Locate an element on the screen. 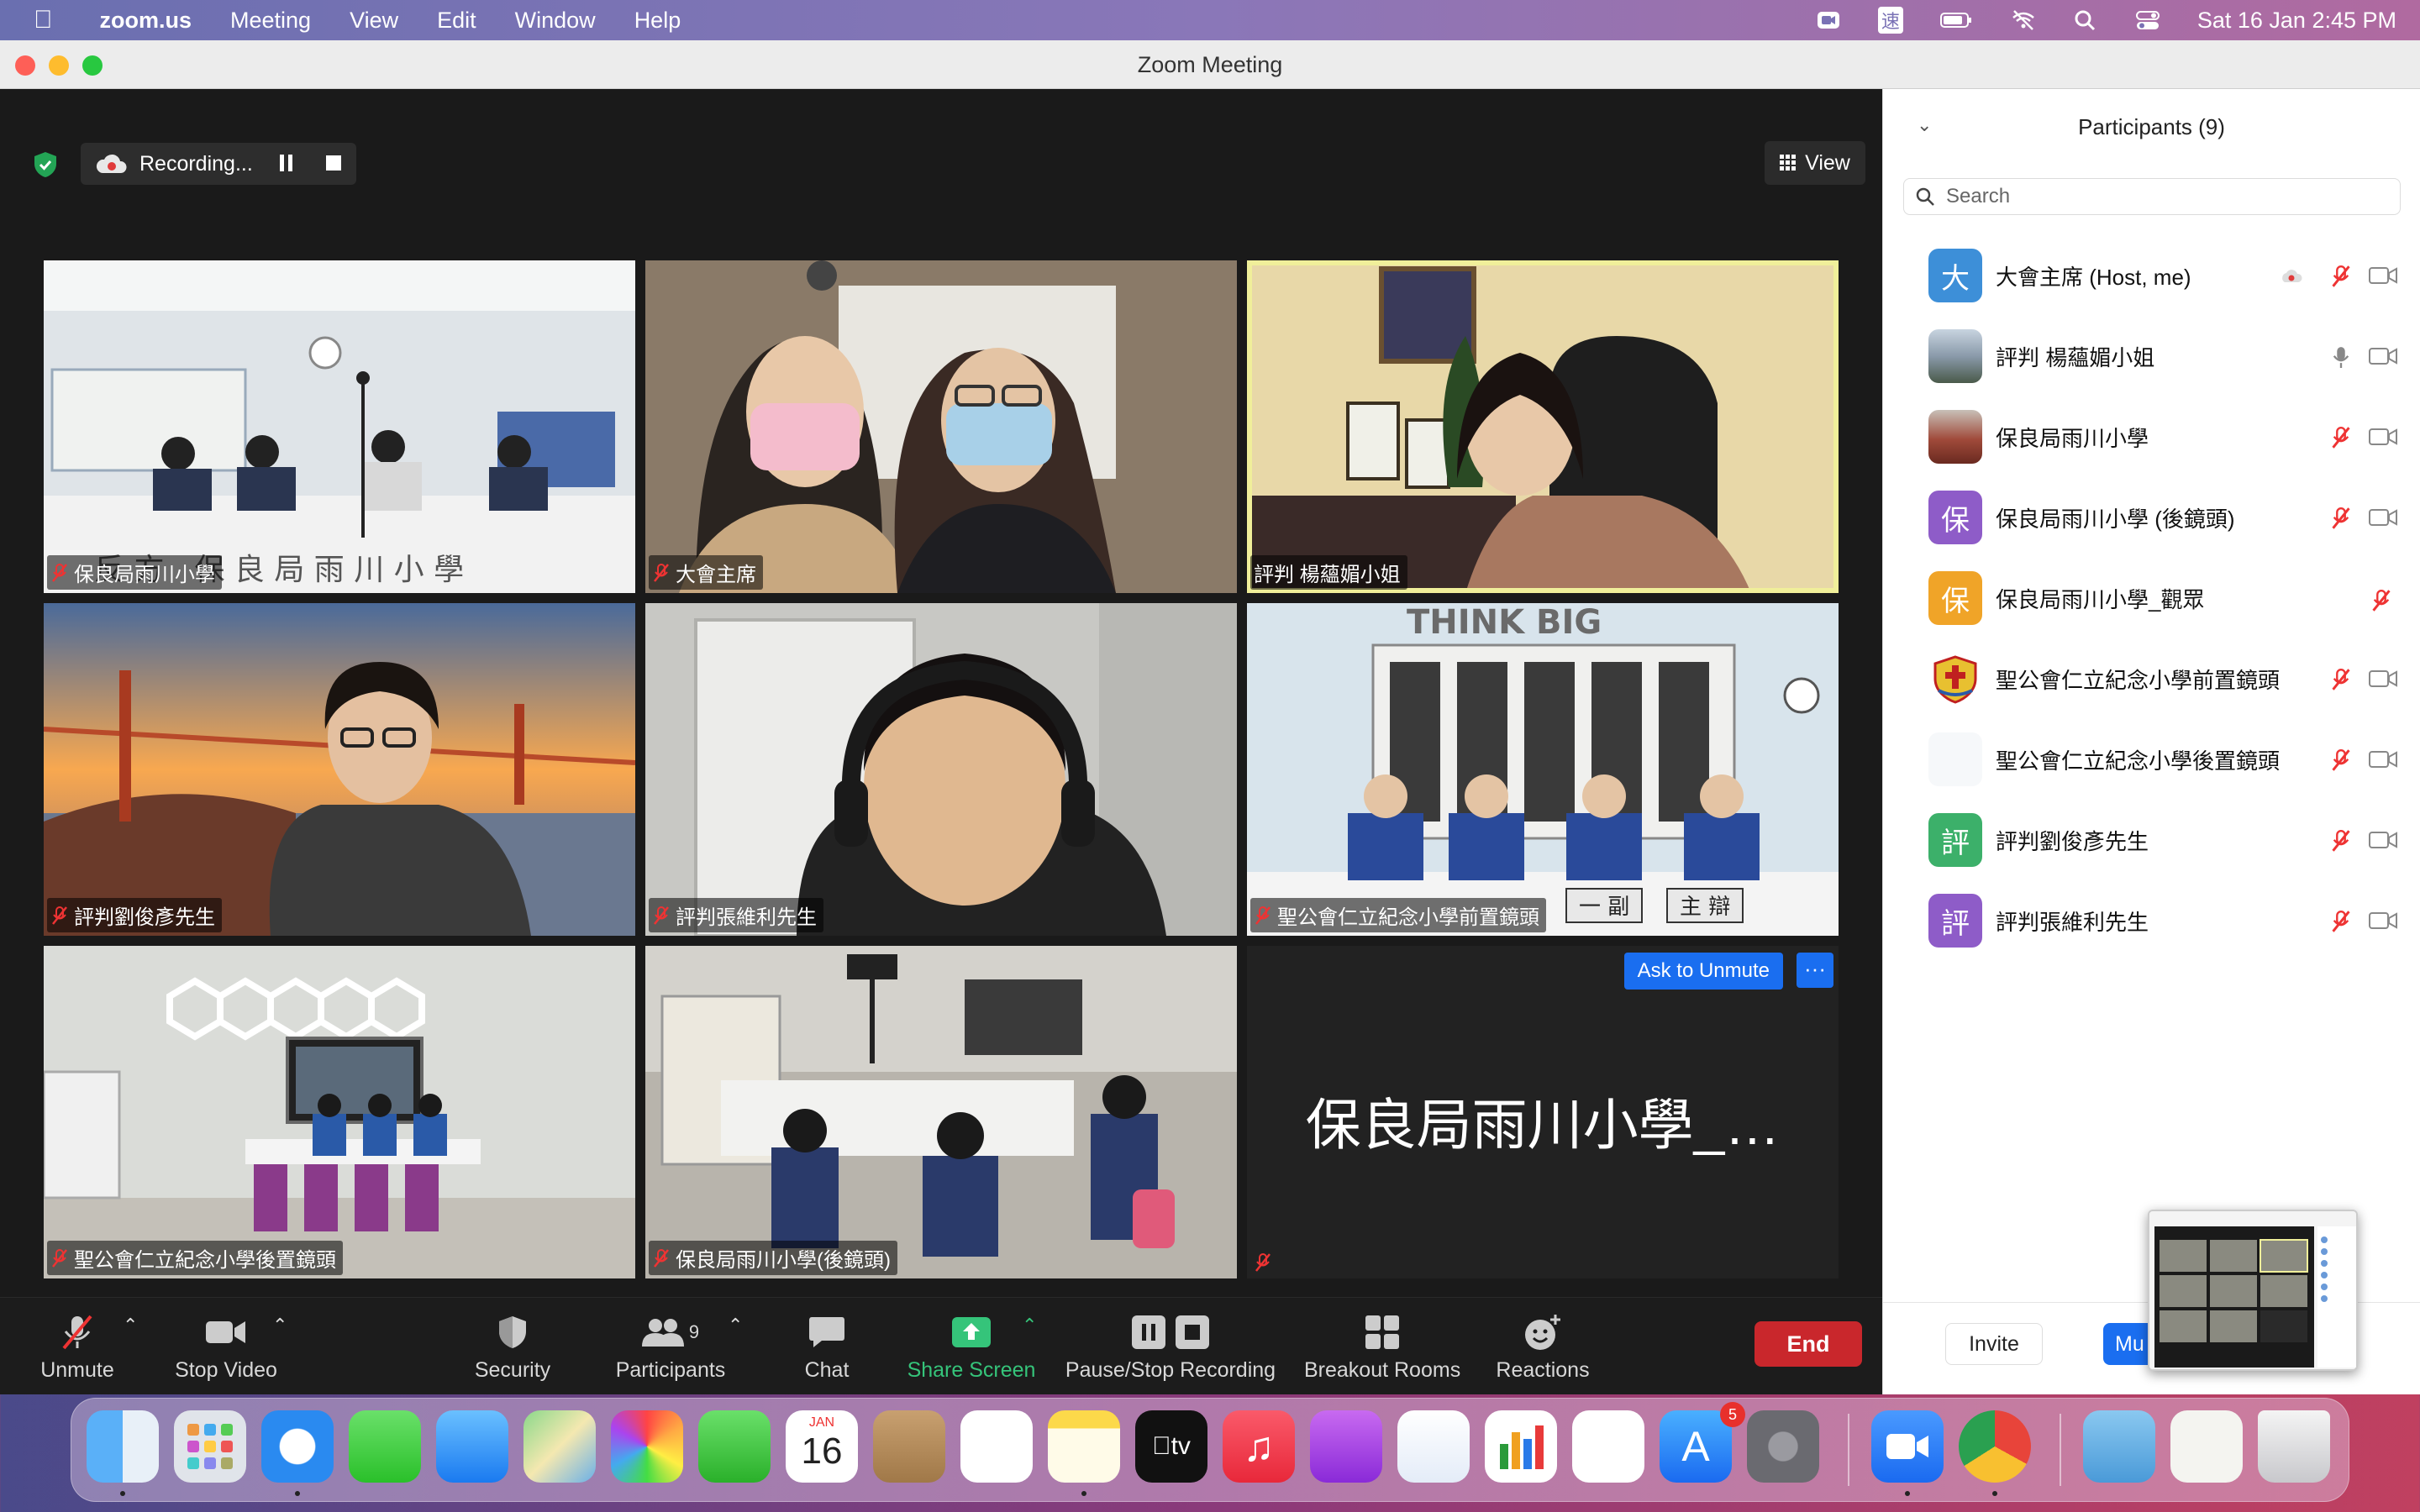 The image size is (2420, 1512). app-menu: zoom.us is located at coordinates (146, 21).